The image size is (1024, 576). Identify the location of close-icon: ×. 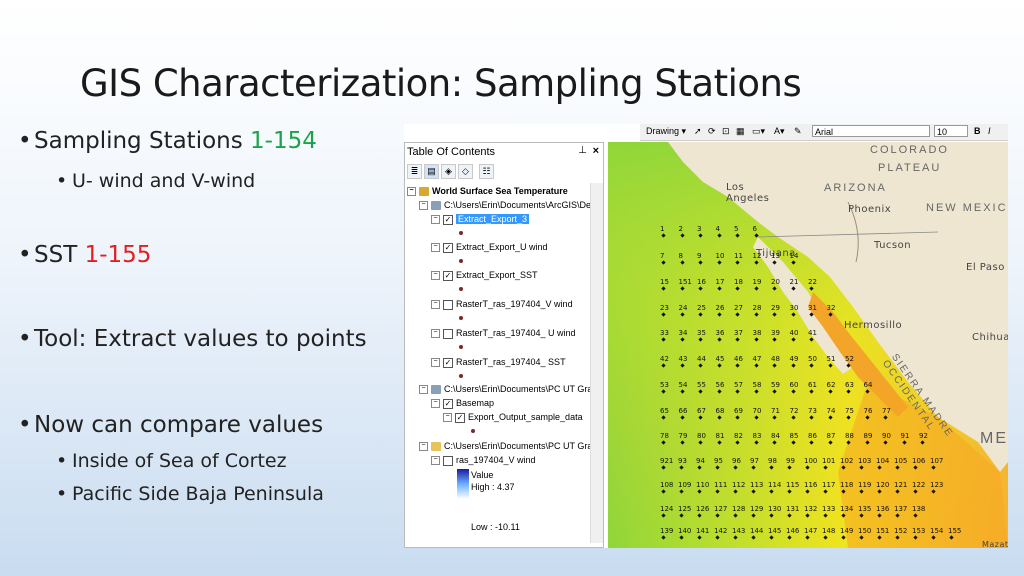
(596, 151).